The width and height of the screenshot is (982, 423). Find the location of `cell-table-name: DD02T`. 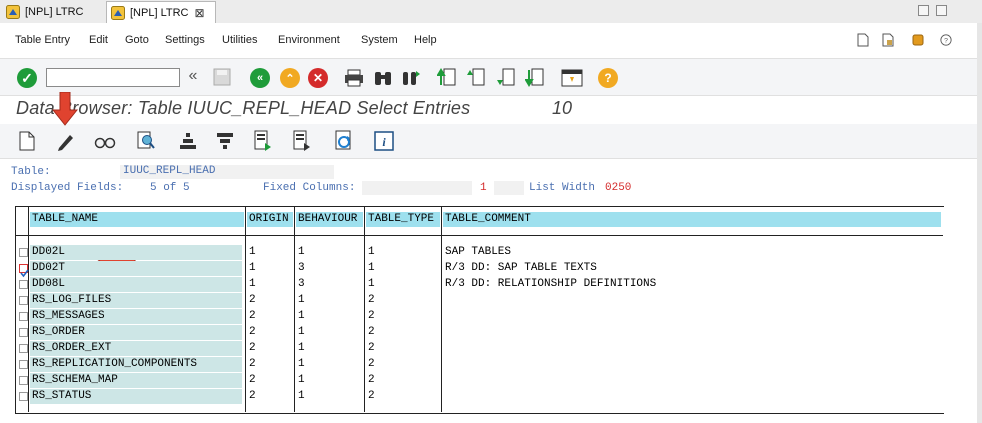

cell-table-name: DD02T is located at coordinates (136, 268).